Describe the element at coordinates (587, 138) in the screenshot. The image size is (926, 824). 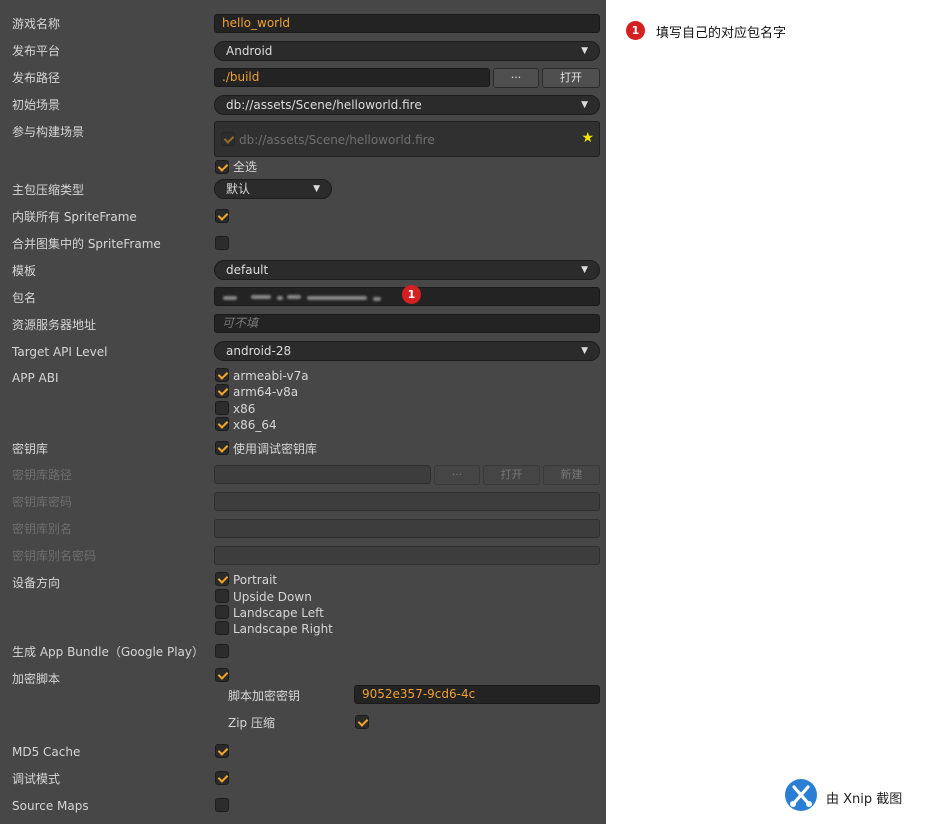
I see `star-icon: ★` at that location.